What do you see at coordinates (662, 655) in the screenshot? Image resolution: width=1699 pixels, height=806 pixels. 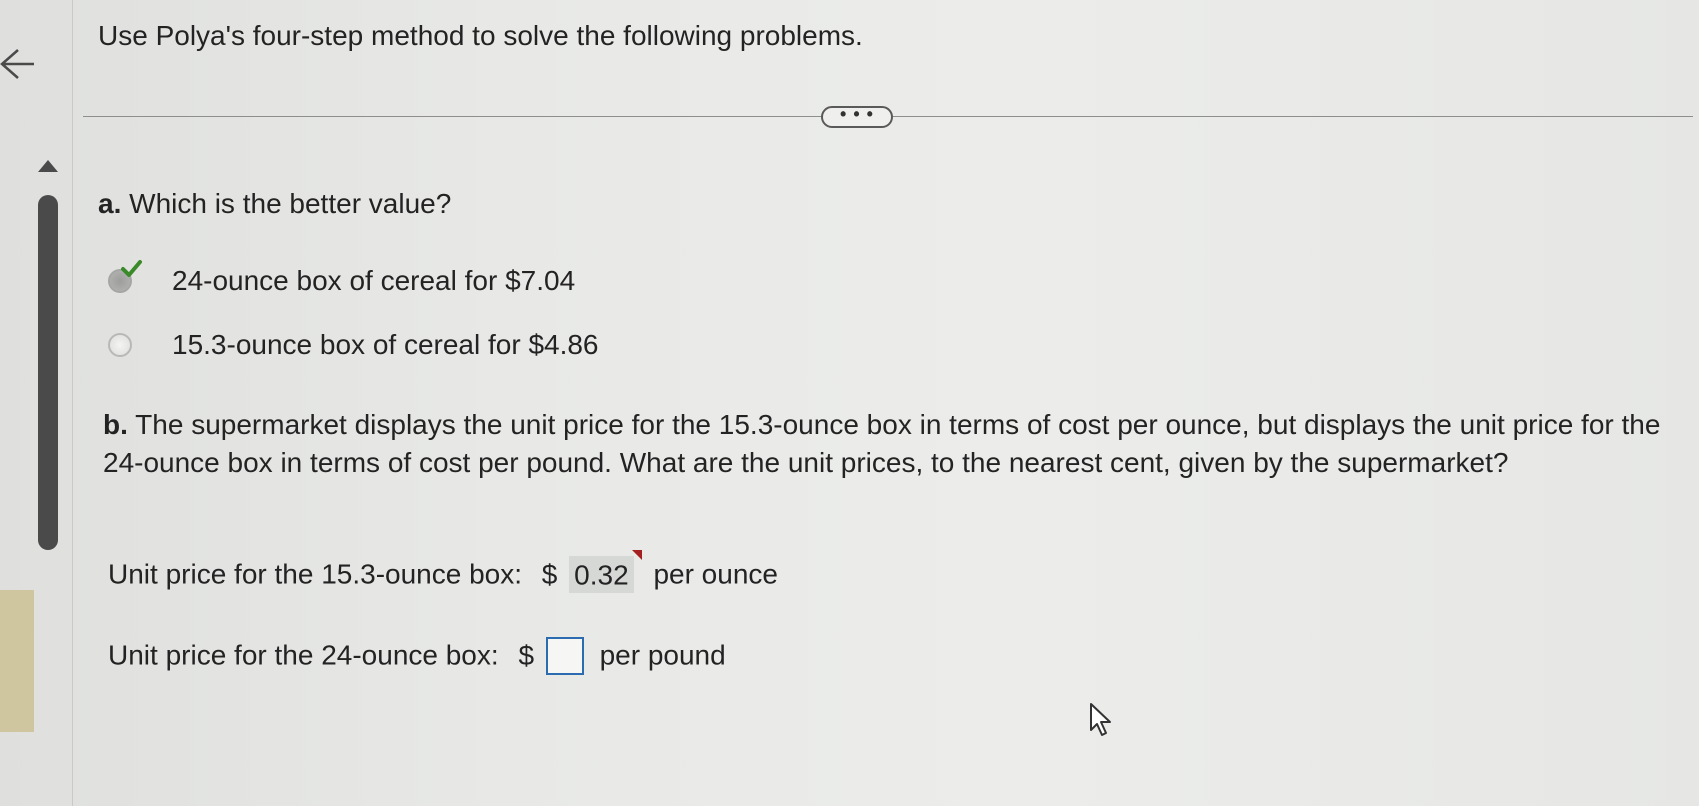 I see `unit-label: per pound` at bounding box center [662, 655].